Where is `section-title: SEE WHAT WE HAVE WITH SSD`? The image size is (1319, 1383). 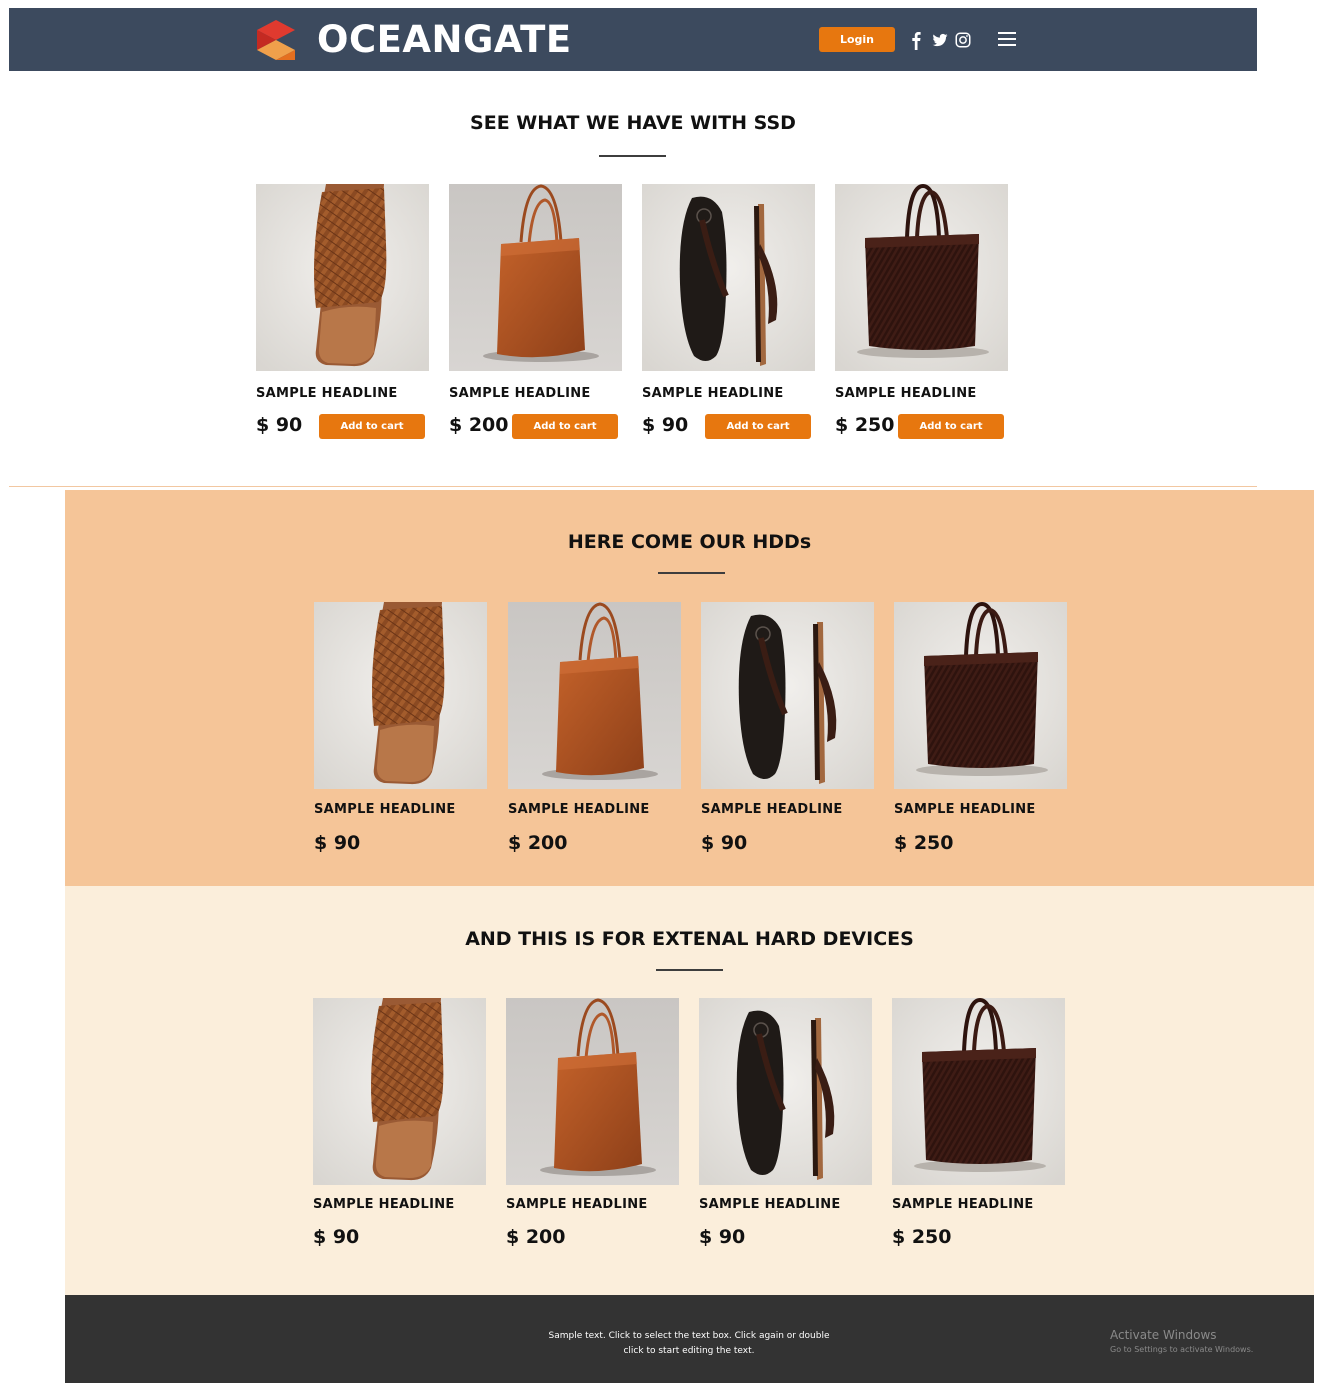
section-title: SEE WHAT WE HAVE WITH SSD is located at coordinates (633, 123).